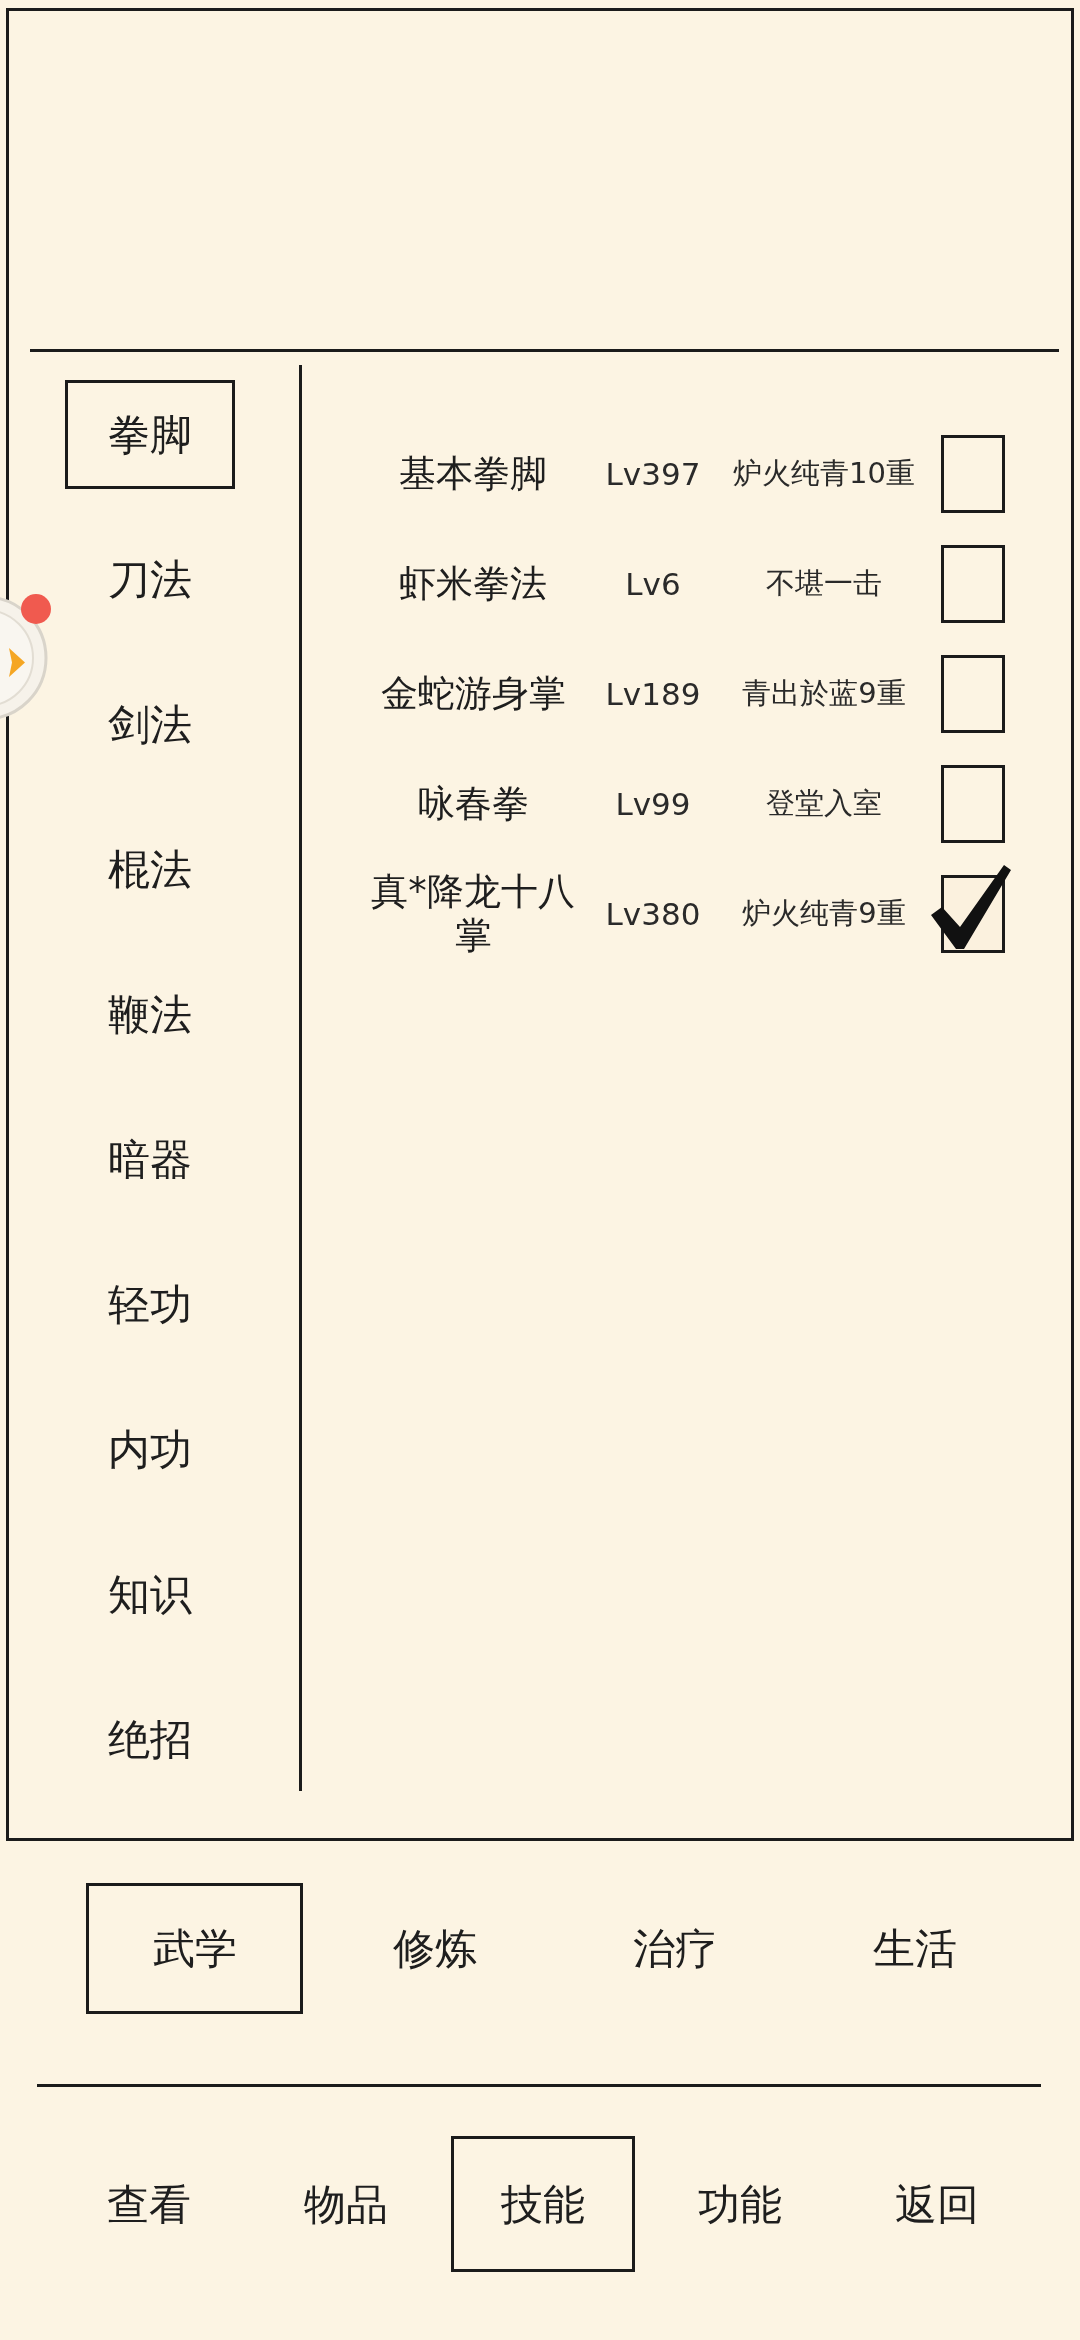  I want to click on category-tab: 治疗, so click(674, 1948).